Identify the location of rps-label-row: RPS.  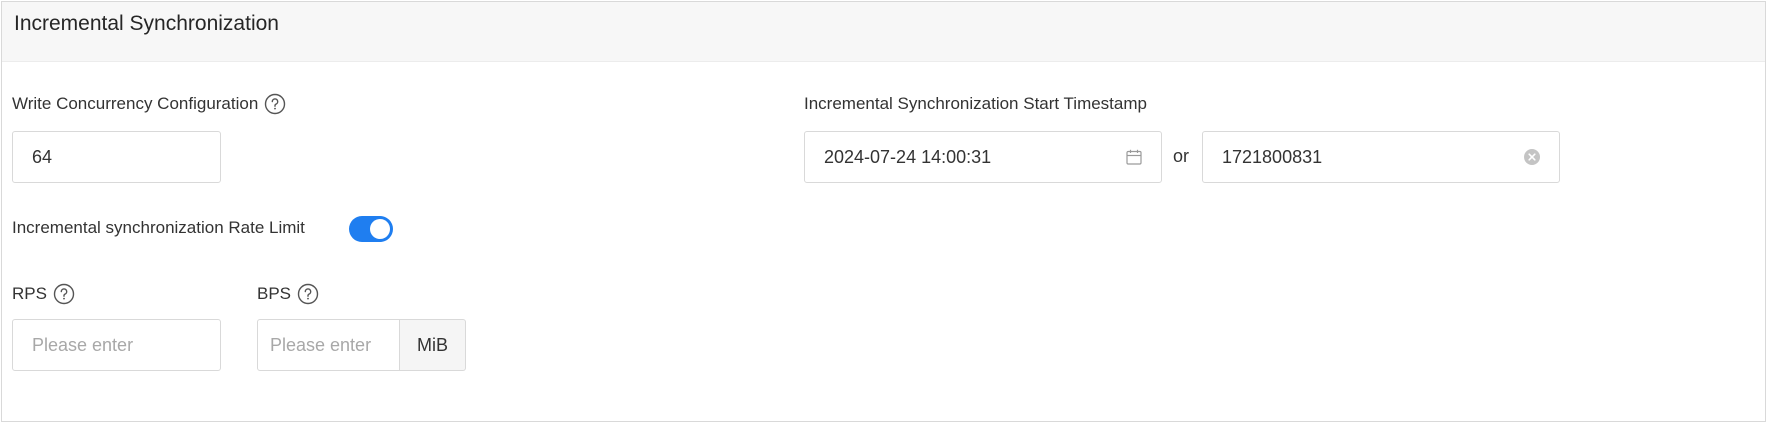
(43, 294).